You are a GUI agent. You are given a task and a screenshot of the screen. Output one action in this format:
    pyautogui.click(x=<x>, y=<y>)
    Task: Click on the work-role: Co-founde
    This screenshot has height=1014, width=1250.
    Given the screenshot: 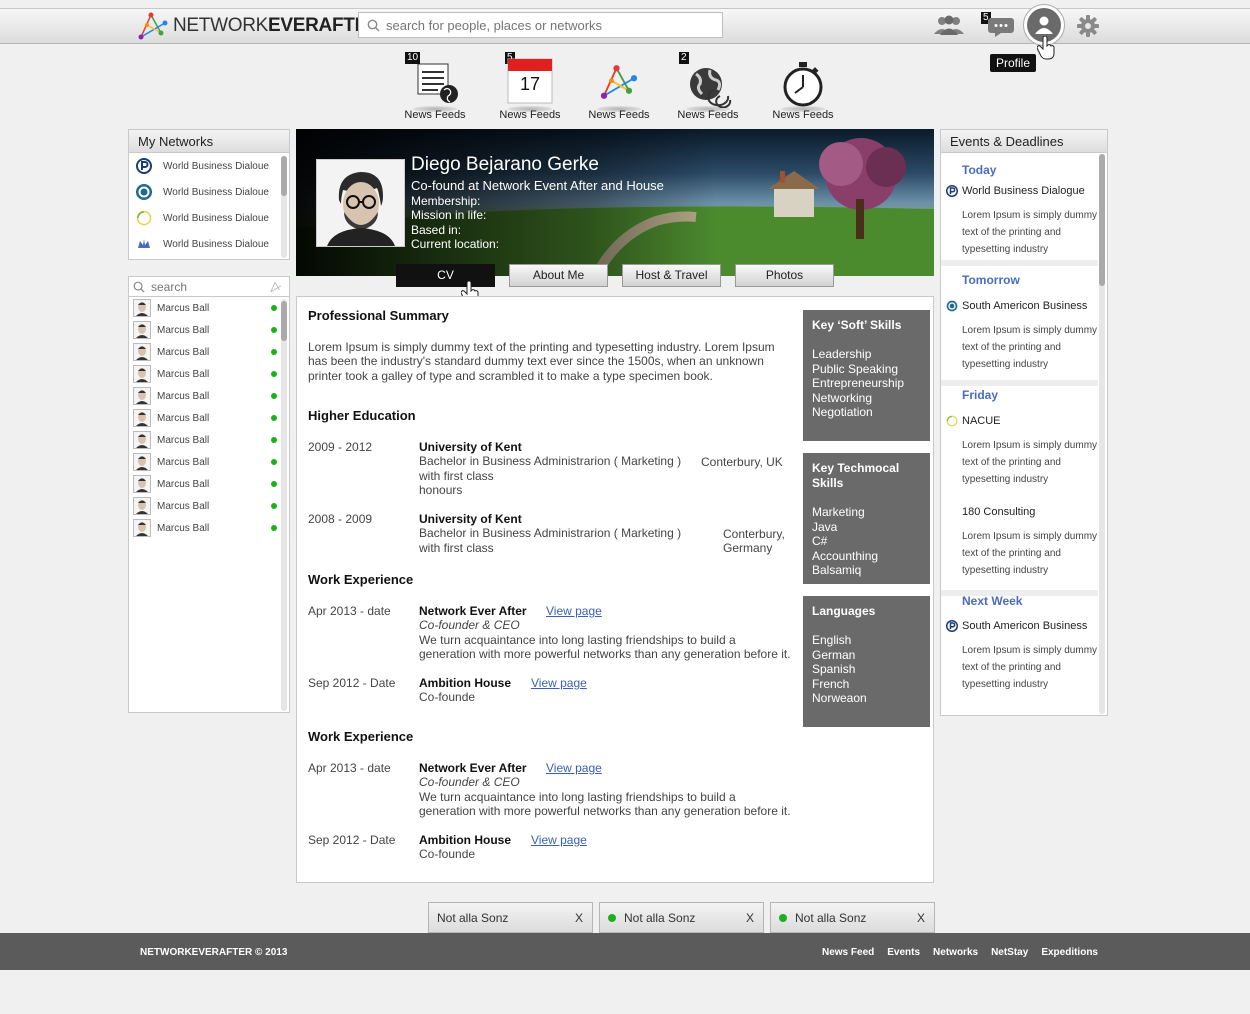 What is the action you would take?
    pyautogui.click(x=447, y=854)
    